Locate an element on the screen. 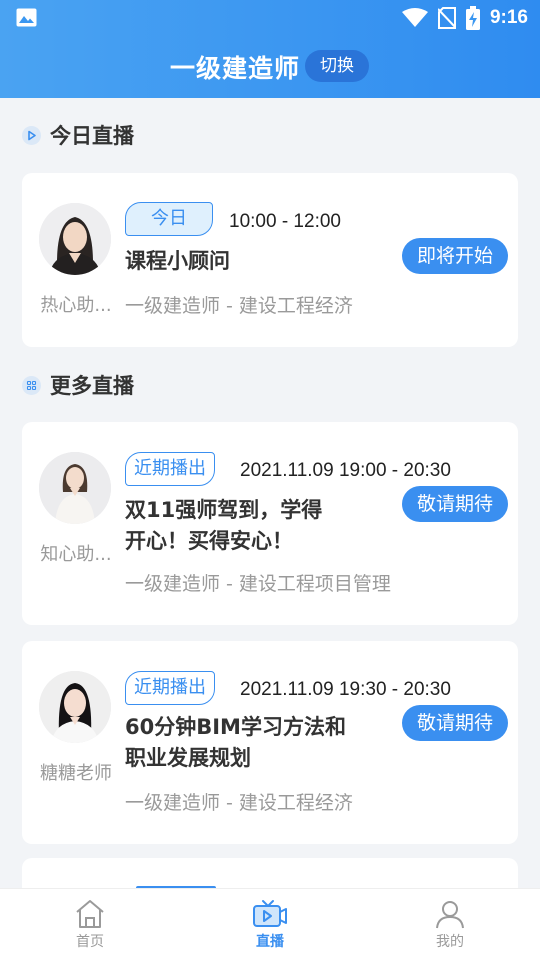 This screenshot has width=540, height=960. profile-icon is located at coordinates (450, 915).